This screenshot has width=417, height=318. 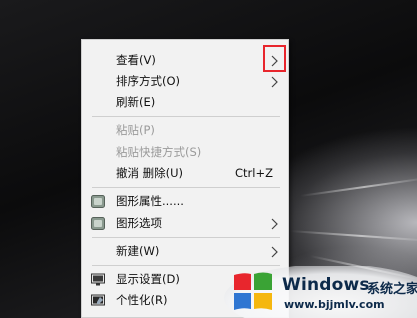 What do you see at coordinates (253, 291) in the screenshot?
I see `windows-logo-icon` at bounding box center [253, 291].